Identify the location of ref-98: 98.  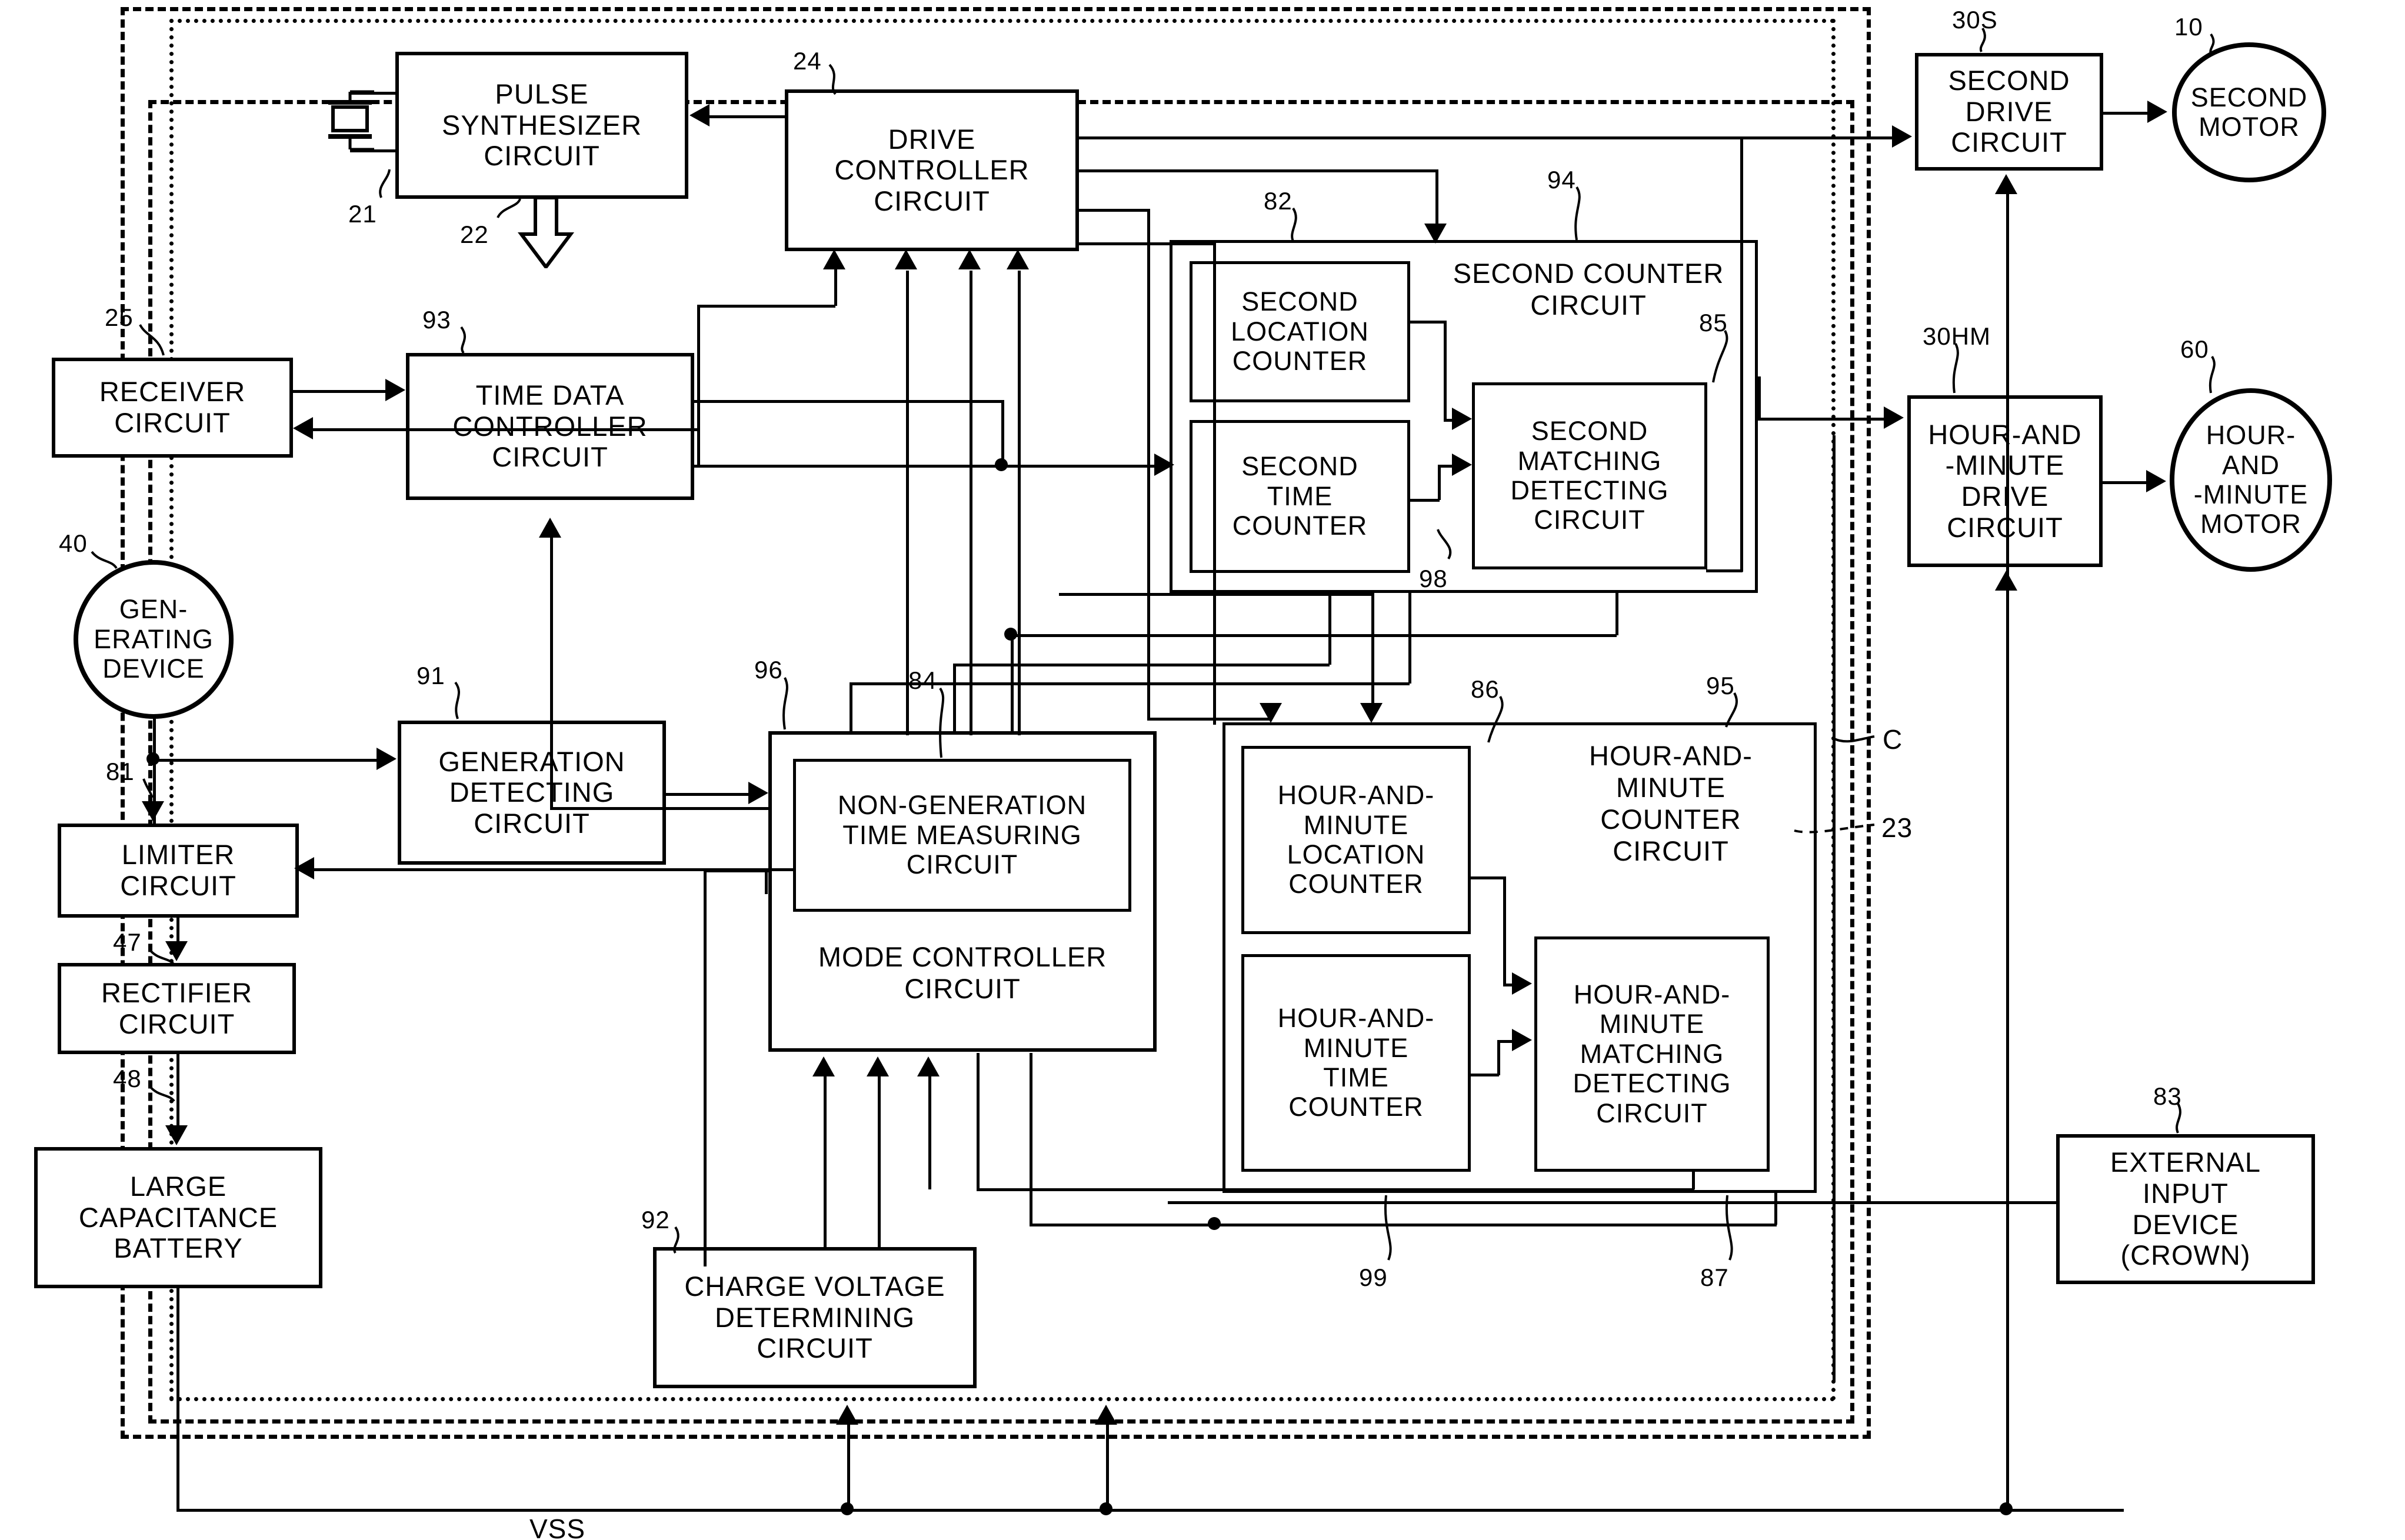
(1434, 578).